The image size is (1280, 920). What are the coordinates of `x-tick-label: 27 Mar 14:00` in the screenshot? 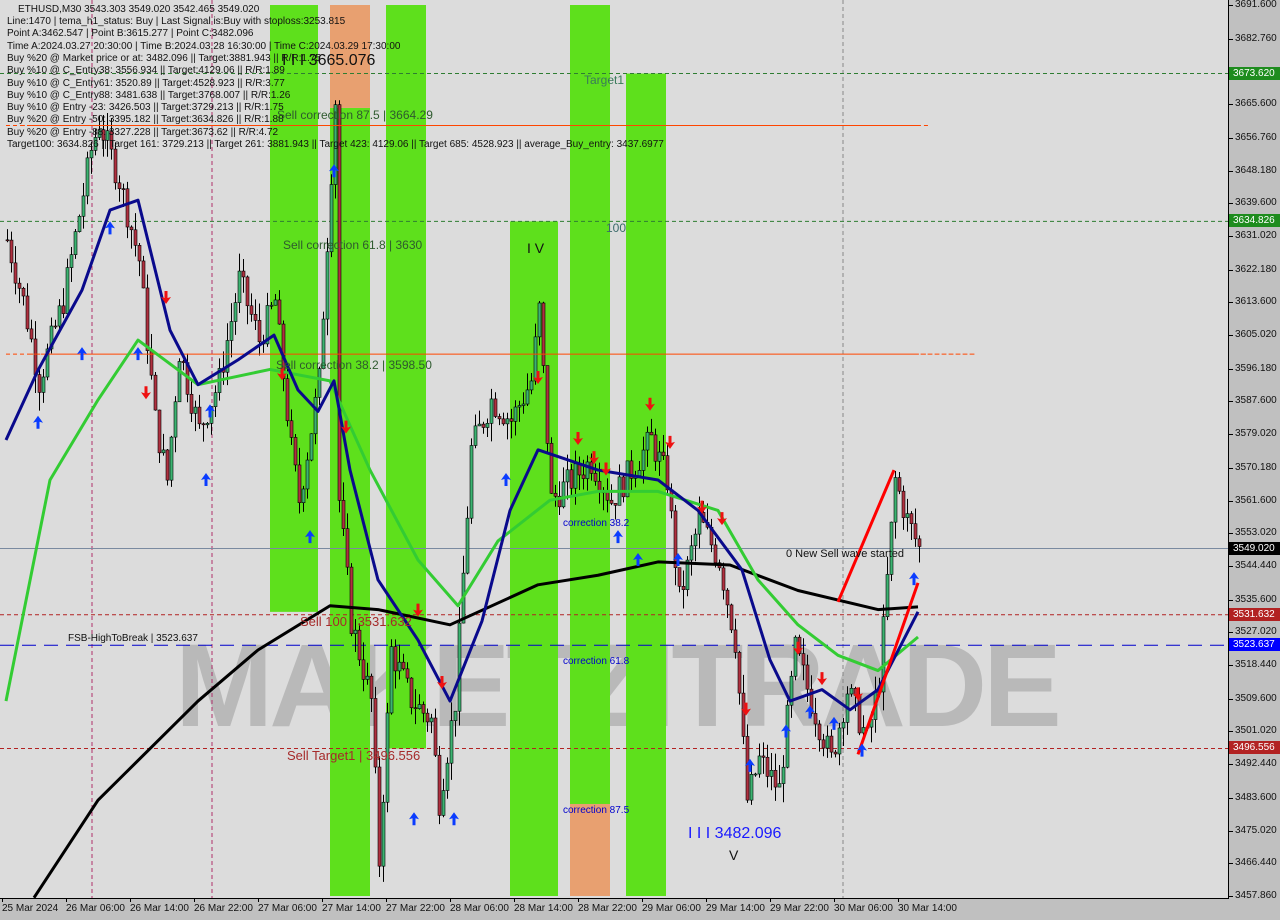 It's located at (351, 906).